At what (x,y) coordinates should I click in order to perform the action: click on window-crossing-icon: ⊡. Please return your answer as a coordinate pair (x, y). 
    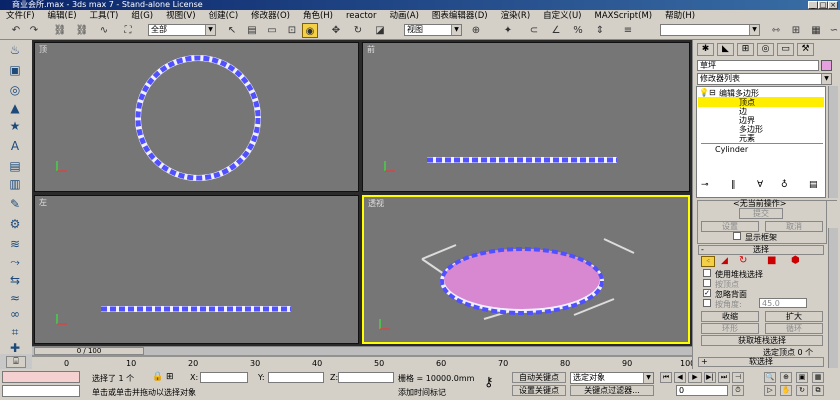
    Looking at the image, I should click on (292, 30).